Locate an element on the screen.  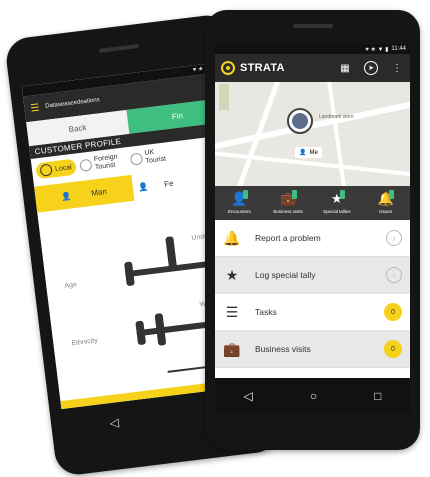
radio-foreign-tourist: Foreign Tourist is located at coordinates (103, 163).